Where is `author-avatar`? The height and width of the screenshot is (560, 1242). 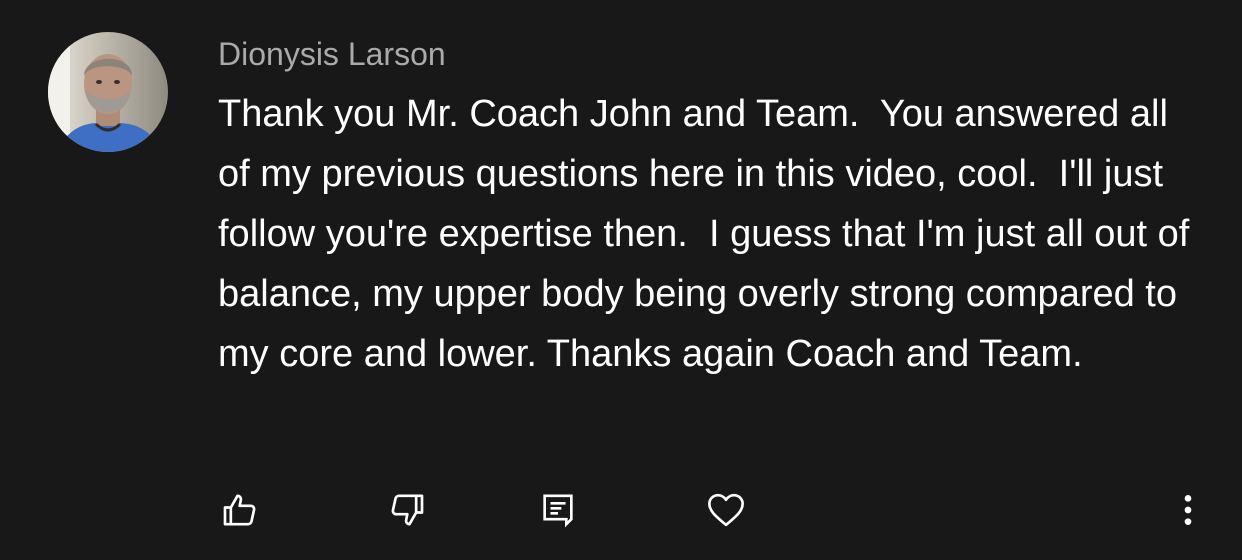
author-avatar is located at coordinates (108, 92).